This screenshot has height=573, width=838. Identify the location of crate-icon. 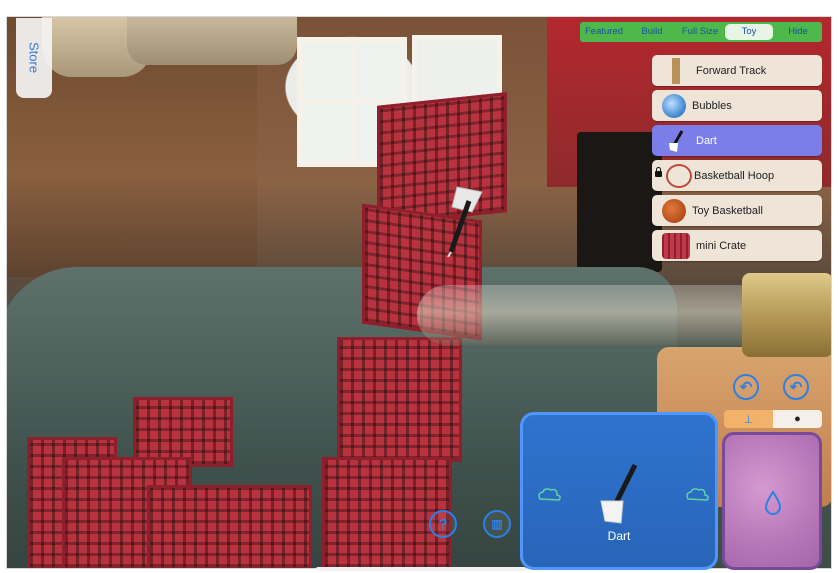
(676, 245).